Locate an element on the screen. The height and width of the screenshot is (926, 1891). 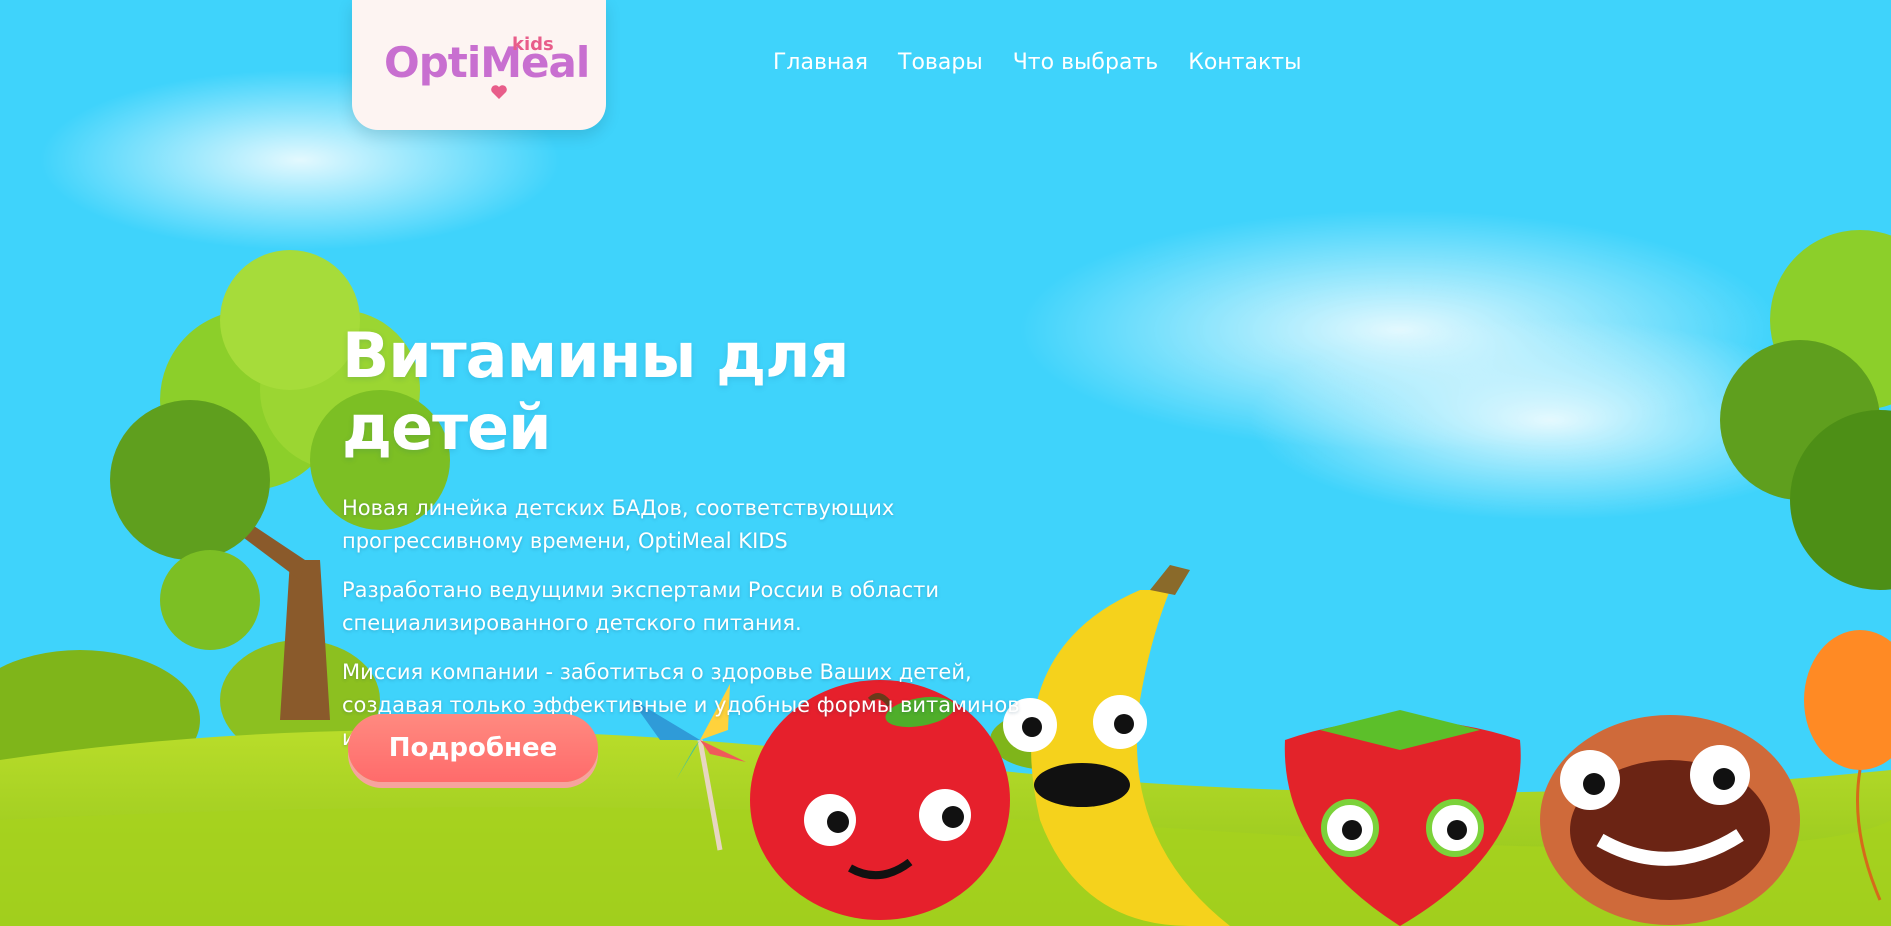
nav-item-what-to-choose: Что выбрать is located at coordinates (1085, 62).